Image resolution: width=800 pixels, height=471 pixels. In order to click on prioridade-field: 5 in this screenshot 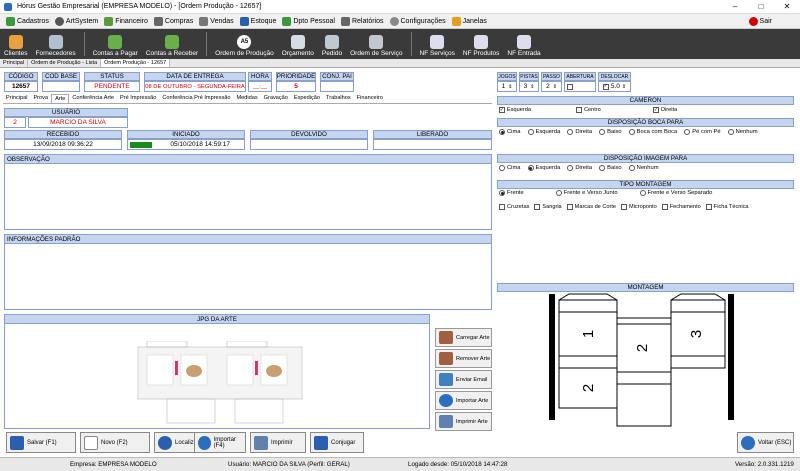, I will do `click(296, 86)`.